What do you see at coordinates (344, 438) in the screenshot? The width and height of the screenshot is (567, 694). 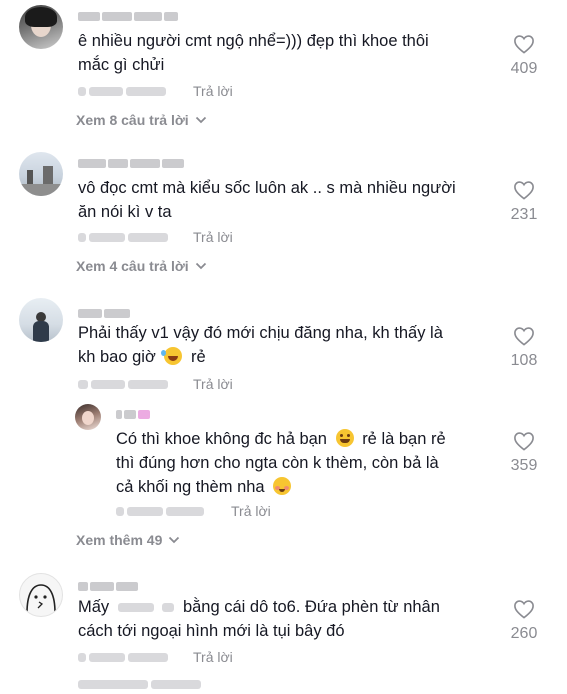 I see `smile-emoji-icon` at bounding box center [344, 438].